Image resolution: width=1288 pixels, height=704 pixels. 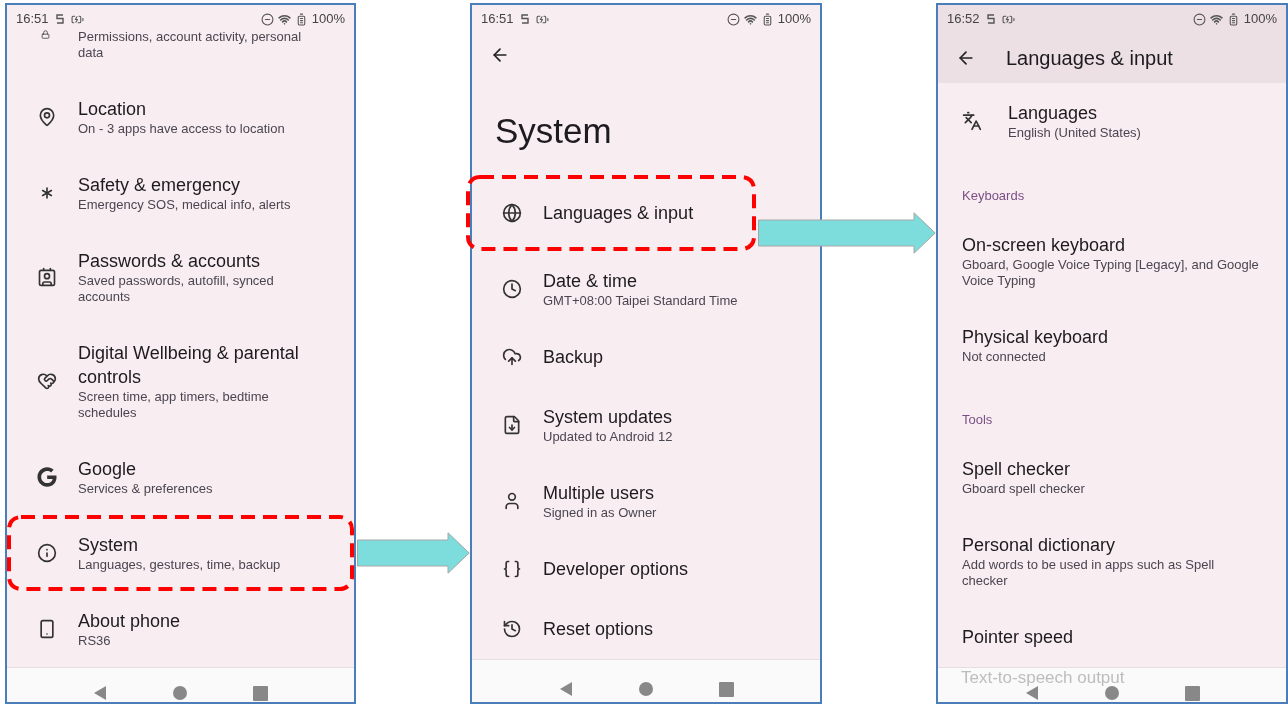 I want to click on settings-row: Multiple users Signed in as Owner, so click(x=646, y=501).